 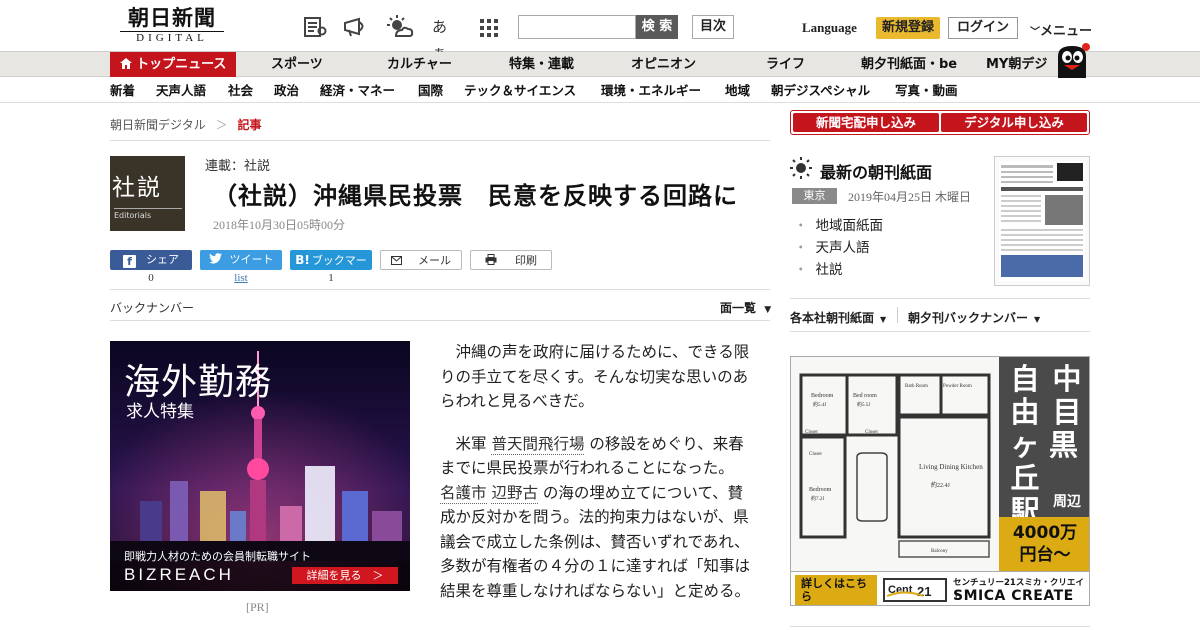 I want to click on series-label: 連載：社説, so click(x=237, y=164).